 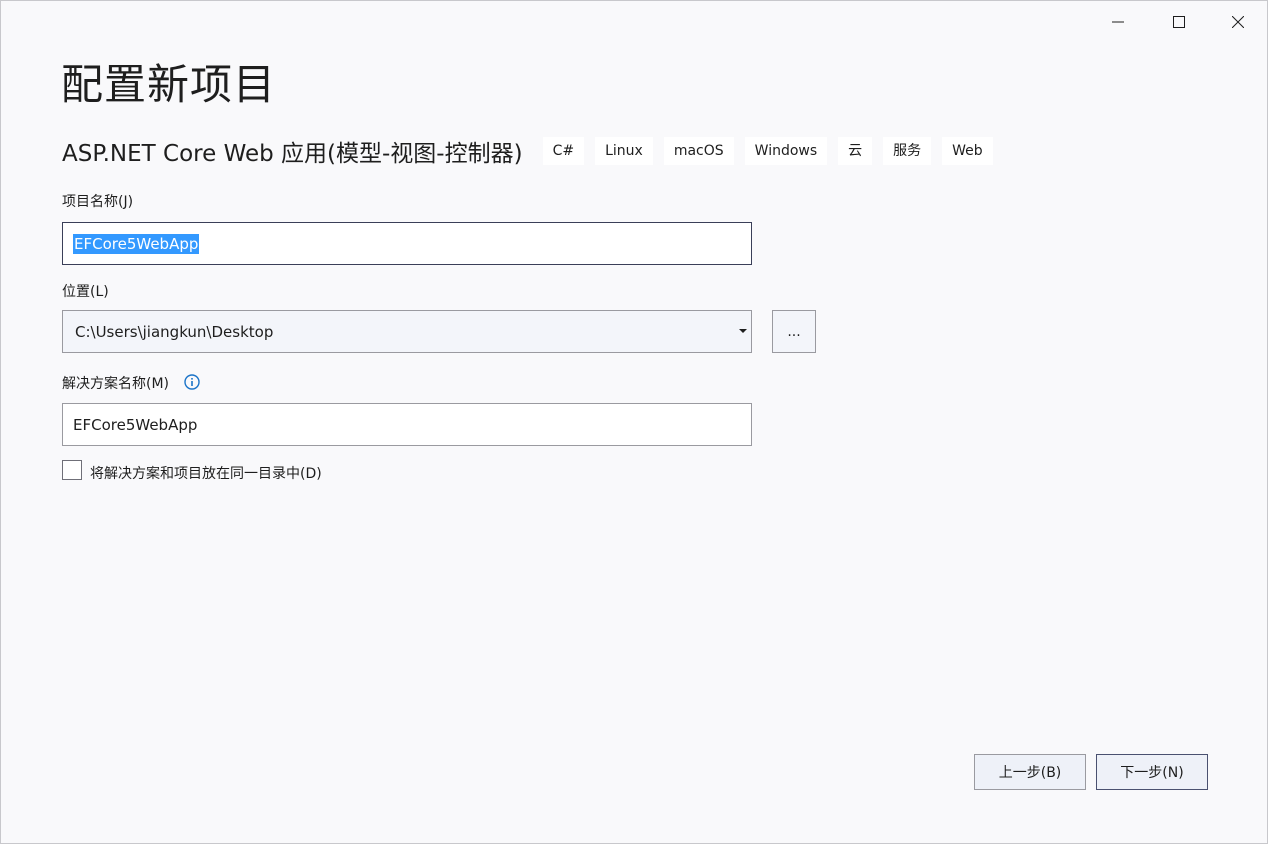 I want to click on minimize-icon, so click(x=1118, y=22).